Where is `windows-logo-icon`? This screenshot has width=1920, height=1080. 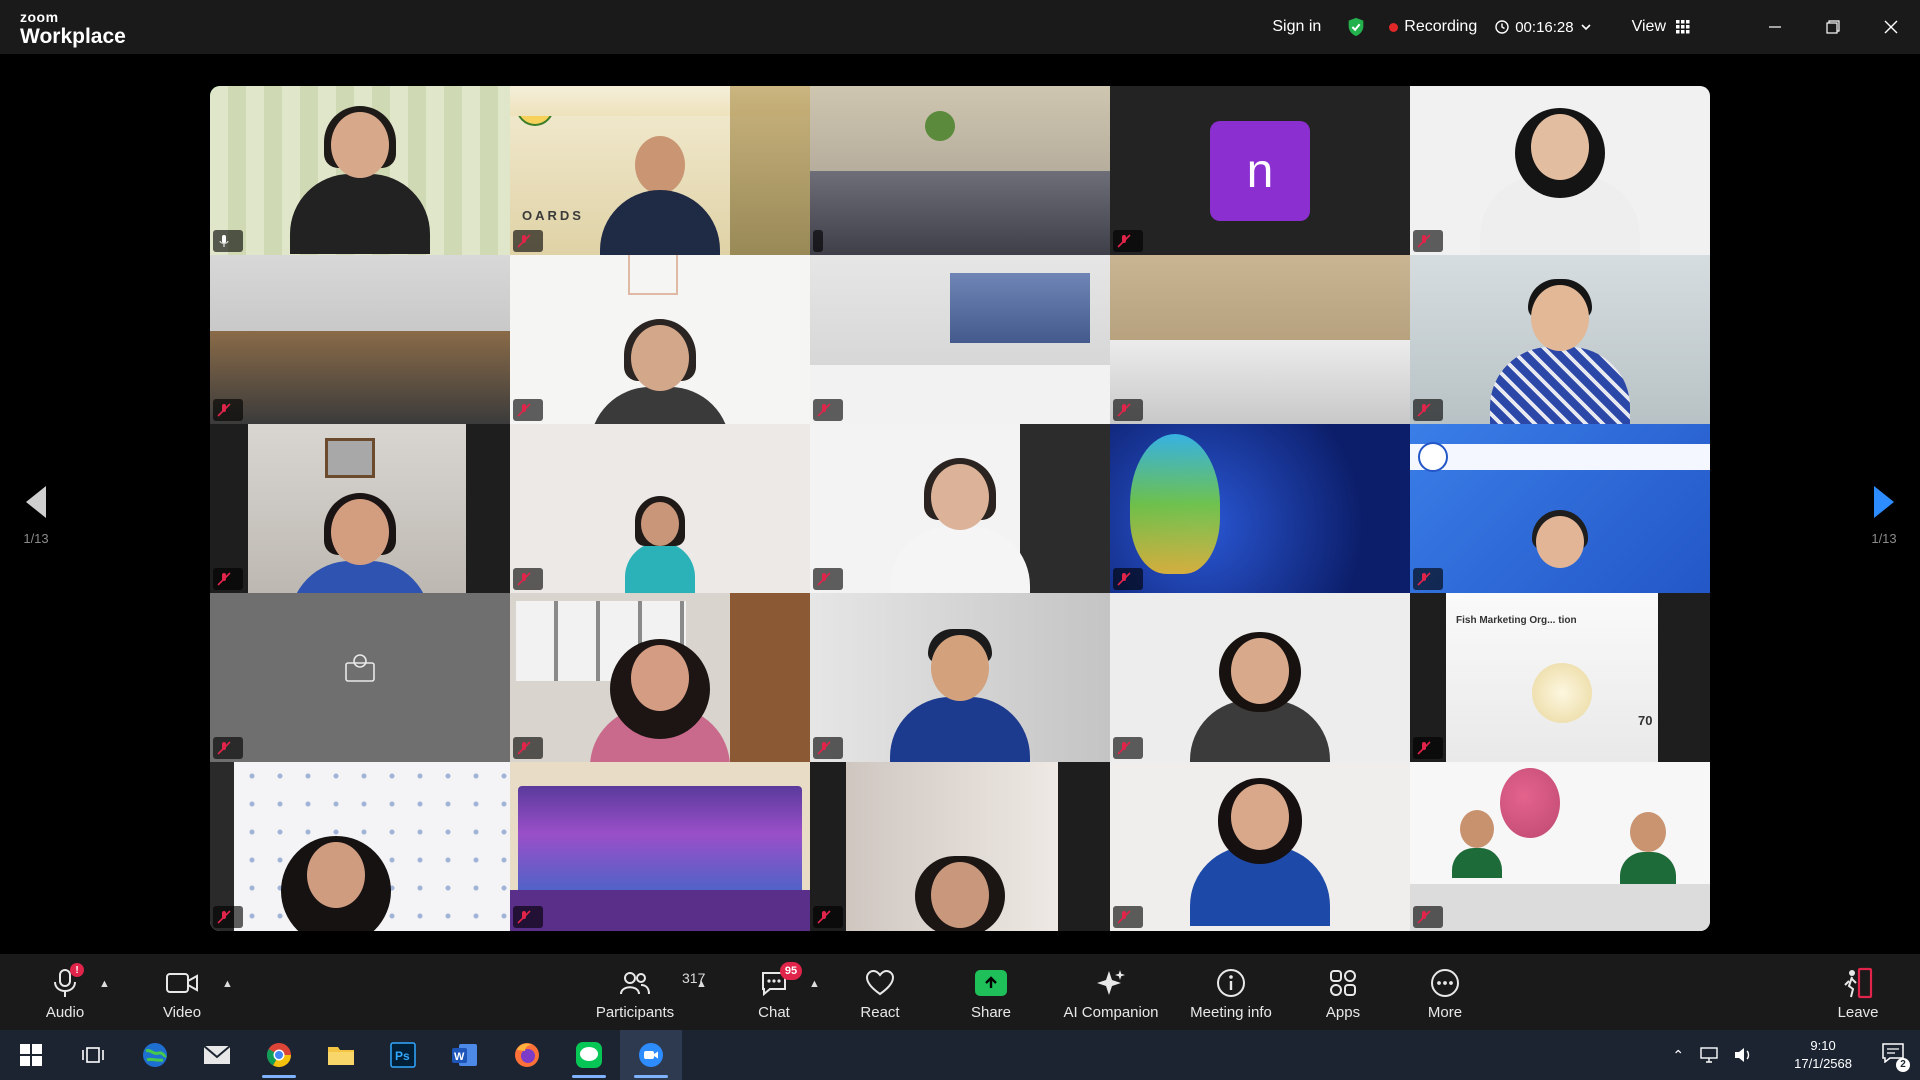
windows-logo-icon is located at coordinates (31, 1055).